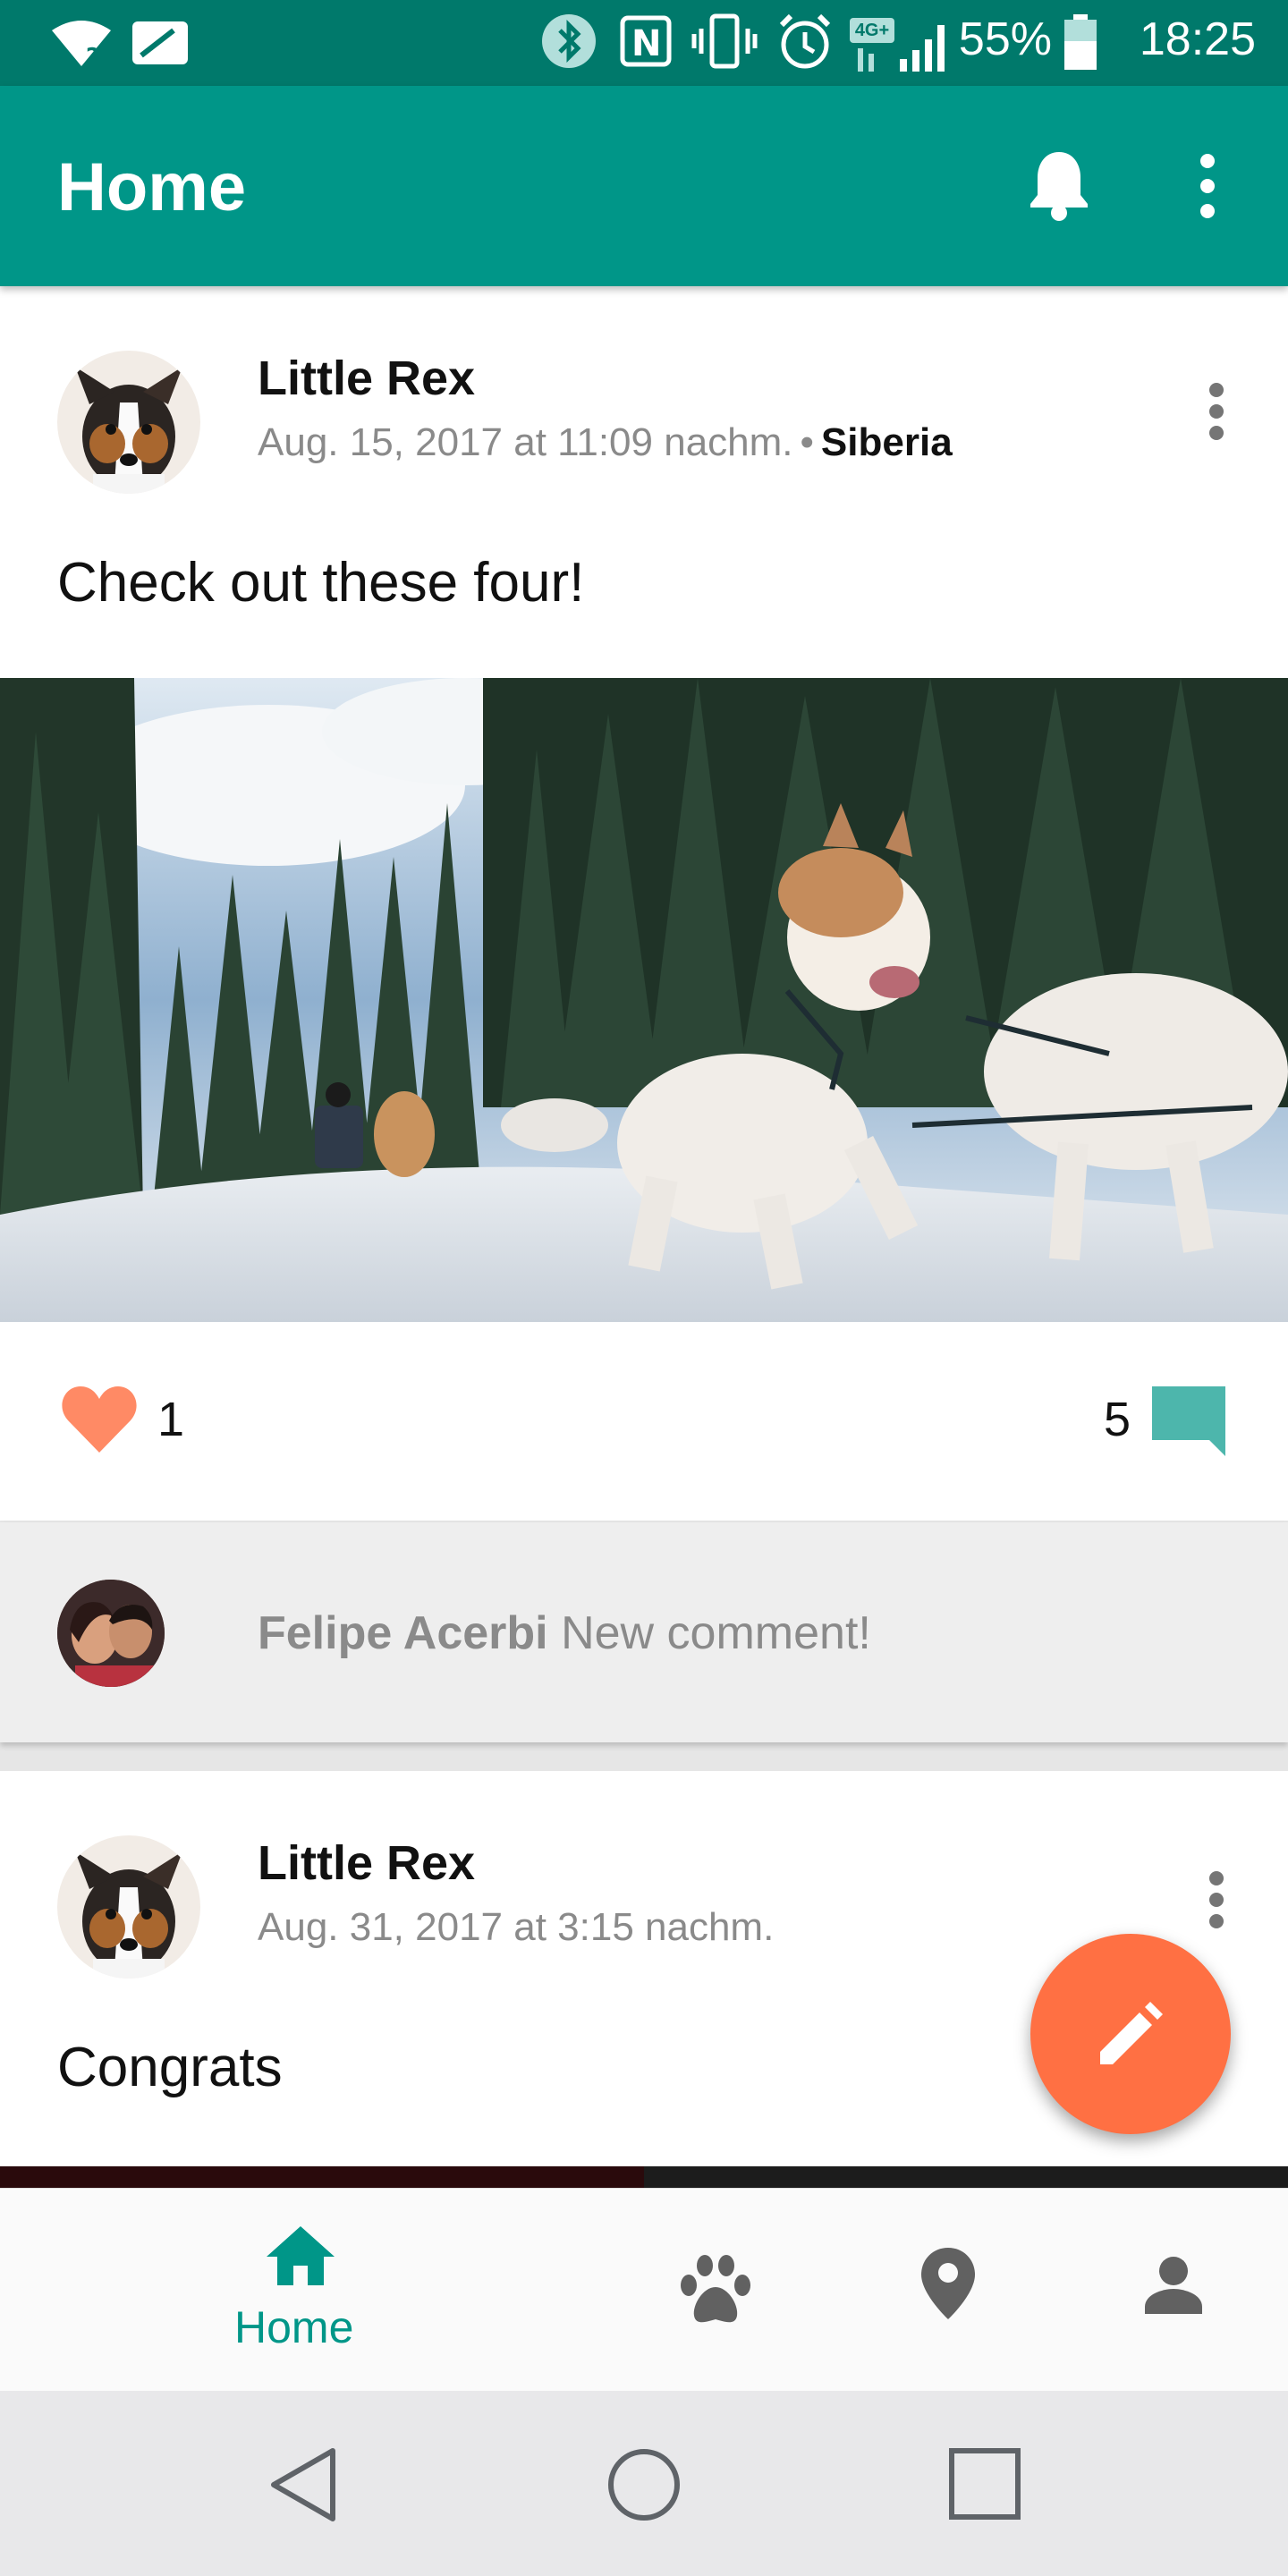 This screenshot has height=2576, width=1288. What do you see at coordinates (644, 186) in the screenshot?
I see `app-bar: Home` at bounding box center [644, 186].